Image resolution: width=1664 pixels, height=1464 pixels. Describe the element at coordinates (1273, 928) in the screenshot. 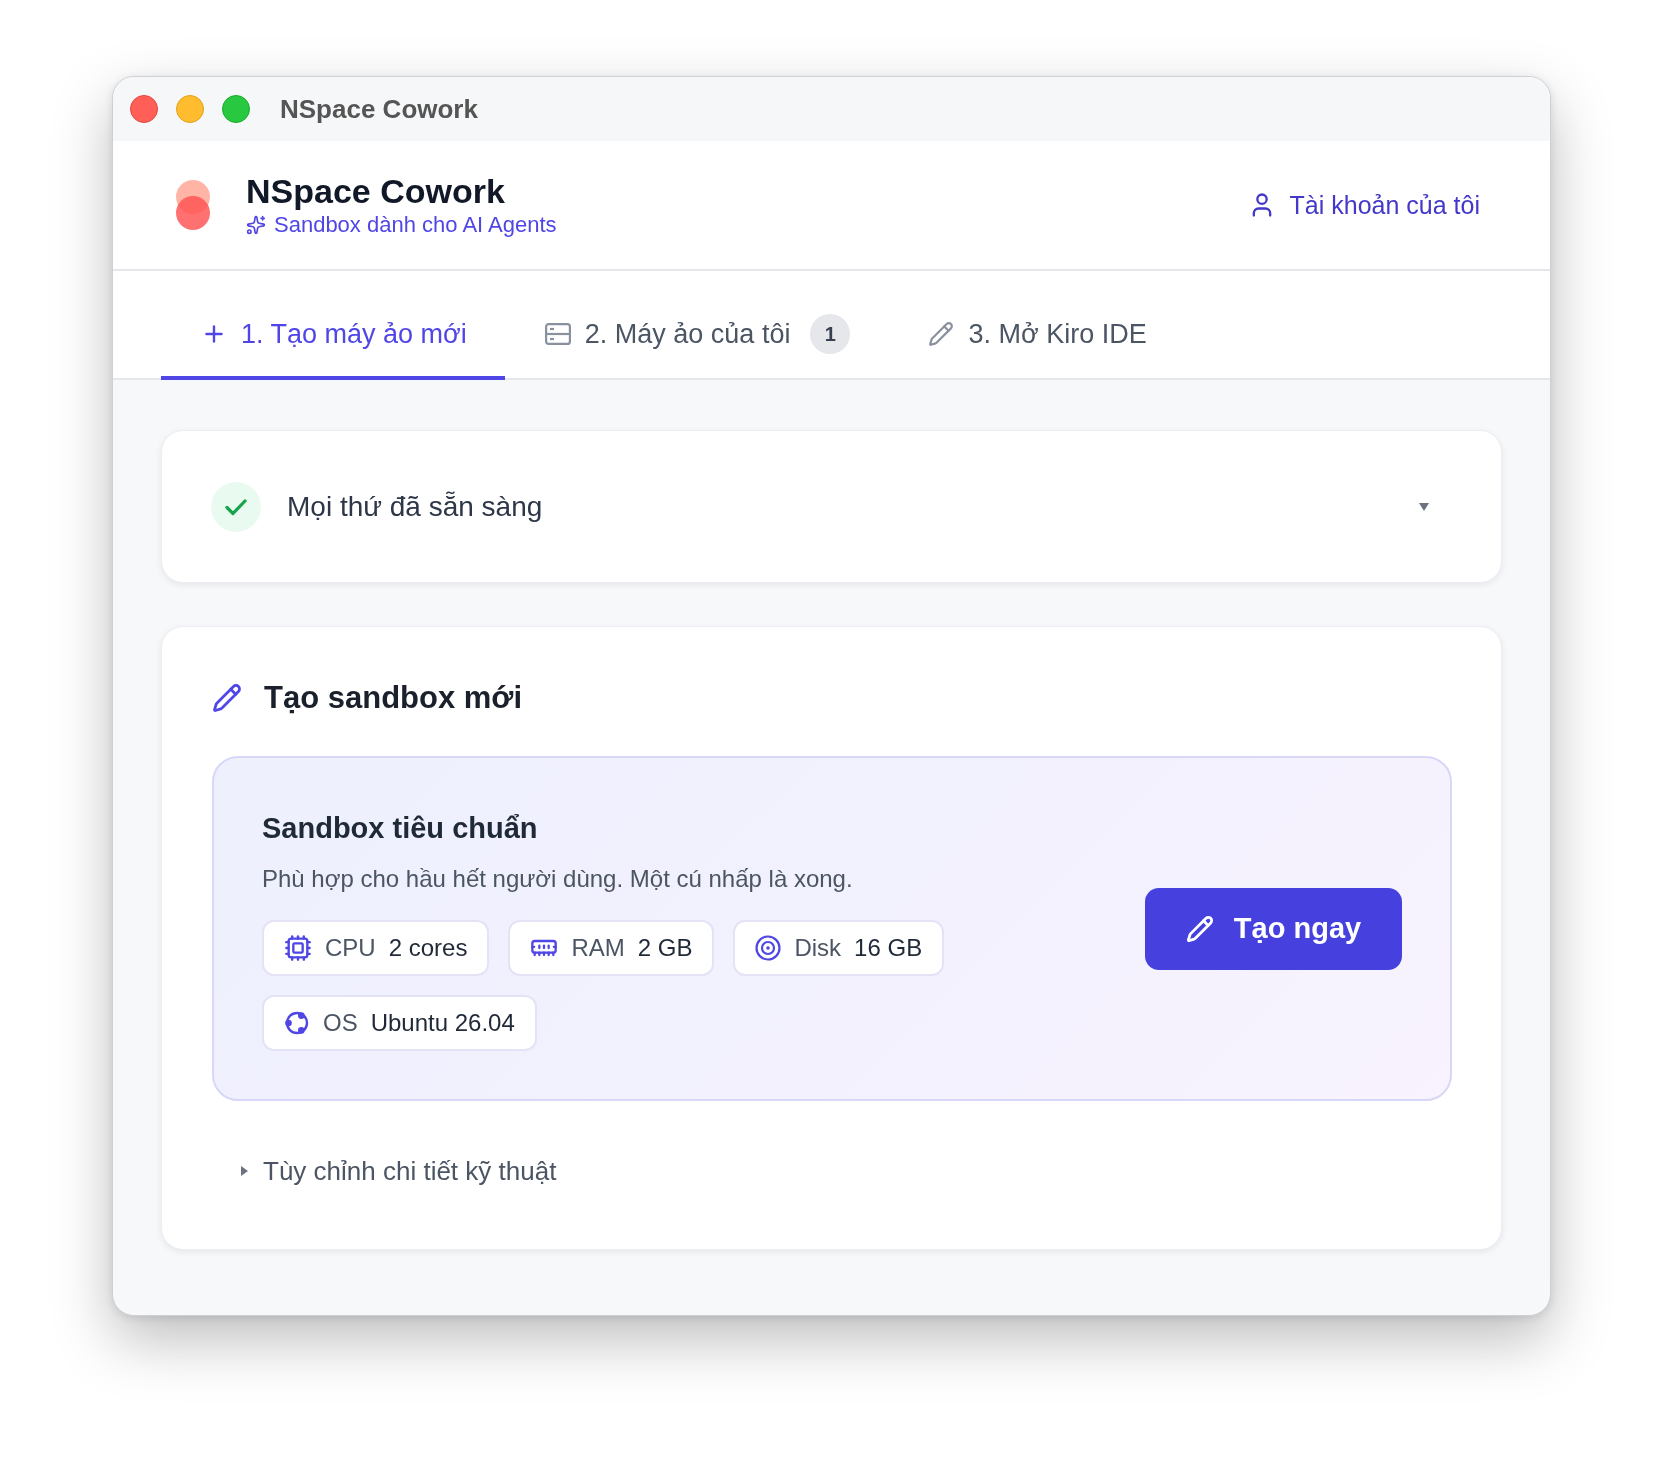

I see `create-button: Tạo ngay` at that location.